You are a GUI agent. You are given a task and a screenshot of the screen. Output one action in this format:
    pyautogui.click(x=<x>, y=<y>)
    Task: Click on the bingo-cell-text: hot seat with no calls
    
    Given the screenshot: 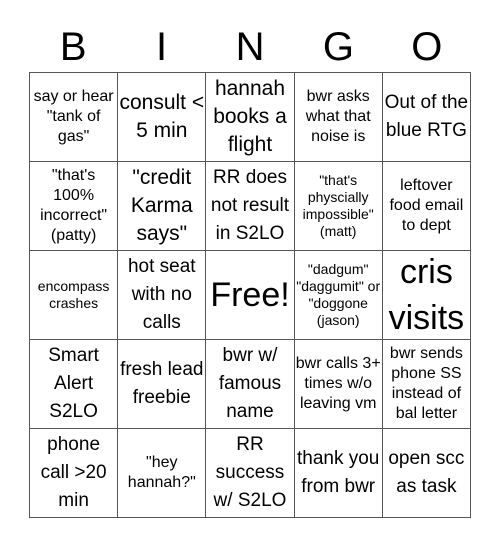 What is the action you would take?
    pyautogui.click(x=161, y=294)
    